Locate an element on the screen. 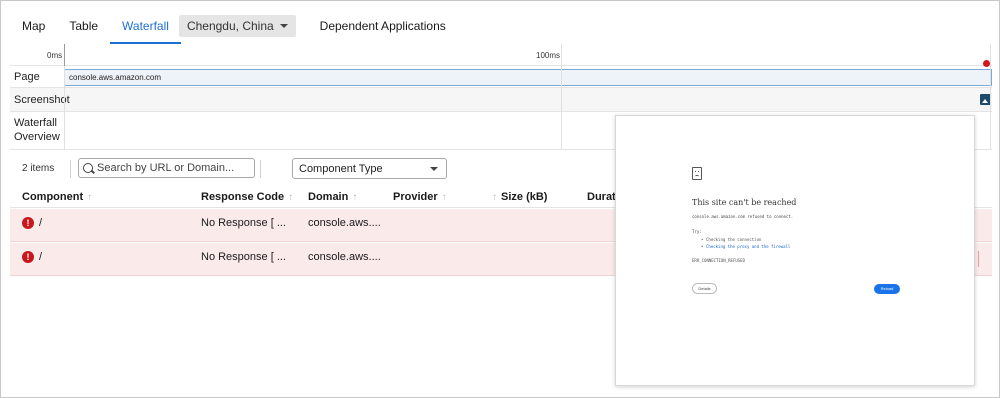  preview-error-code: ERR_CONNECTION_REFUSED is located at coordinates (718, 260).